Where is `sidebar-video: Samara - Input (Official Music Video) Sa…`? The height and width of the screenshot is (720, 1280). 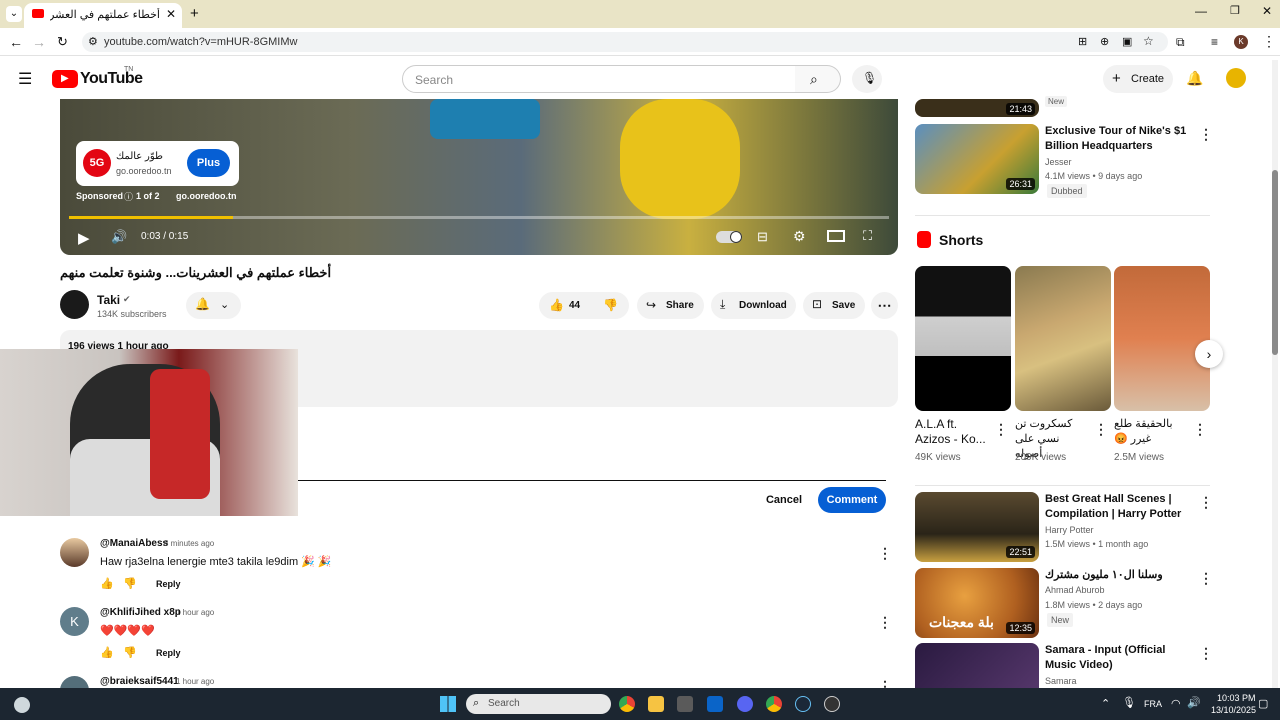 sidebar-video: Samara - Input (Official Music Video) Sa… is located at coordinates (1062, 665).